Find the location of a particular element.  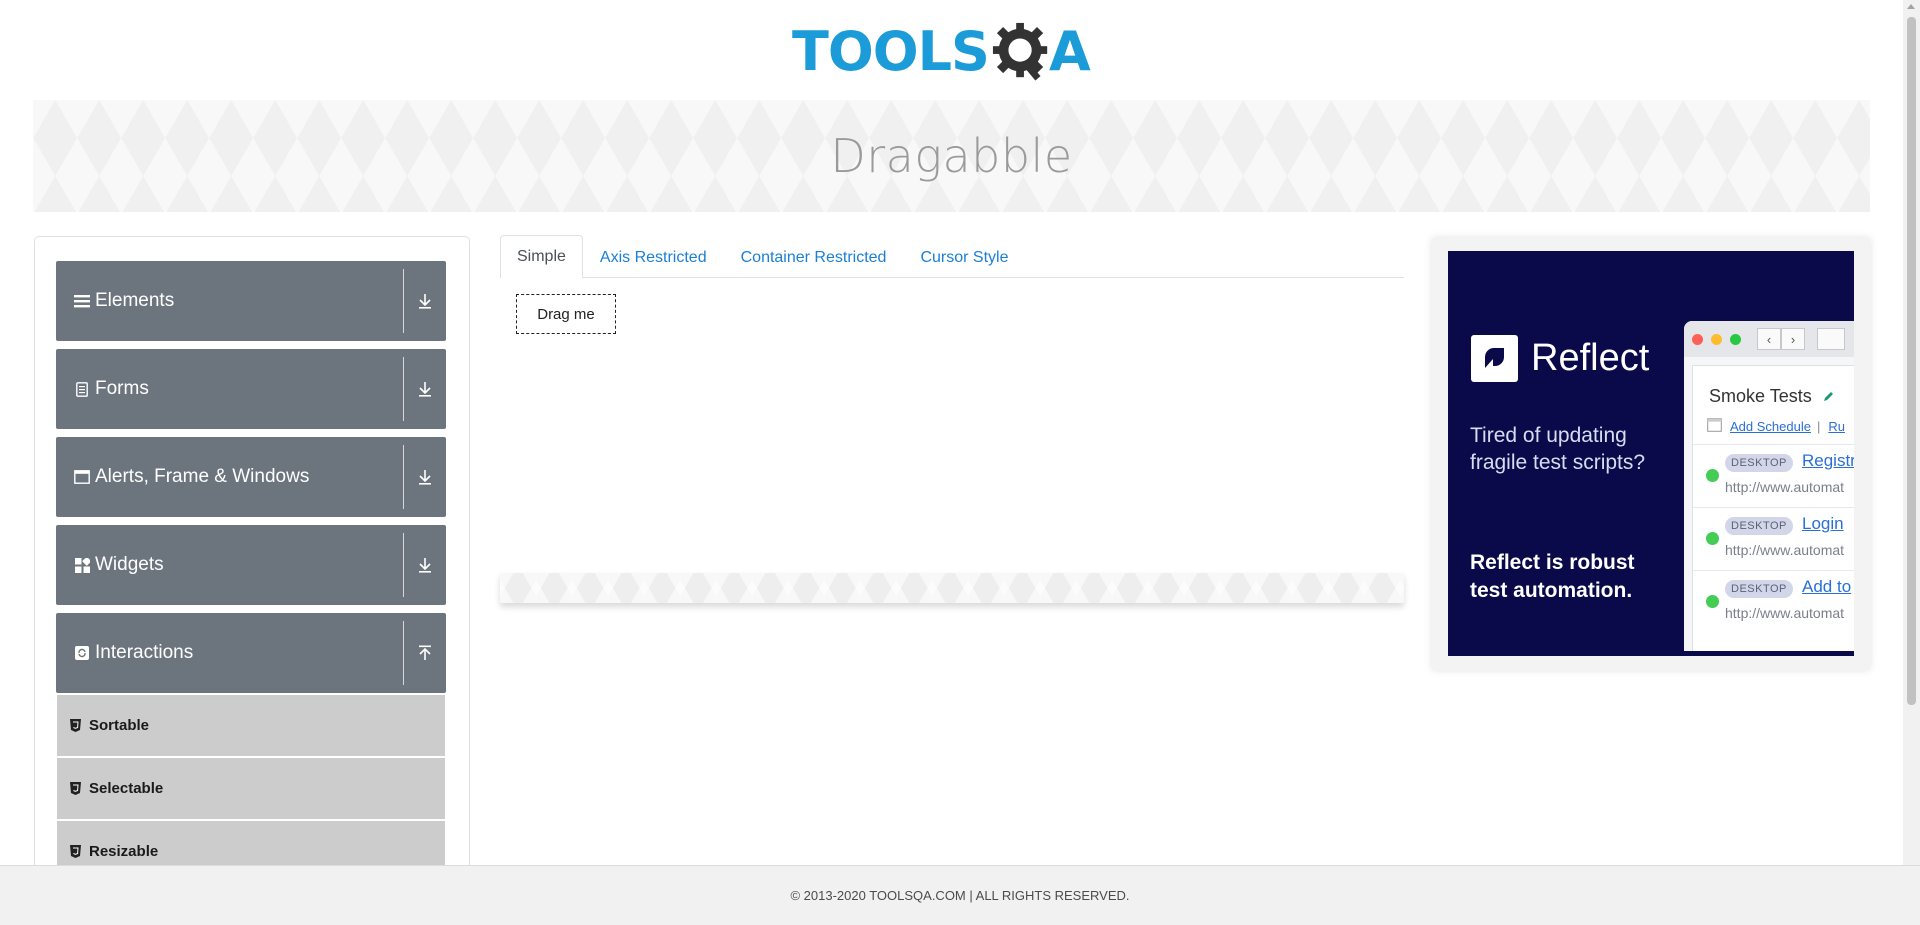

maximize-dot-icon is located at coordinates (1735, 339).